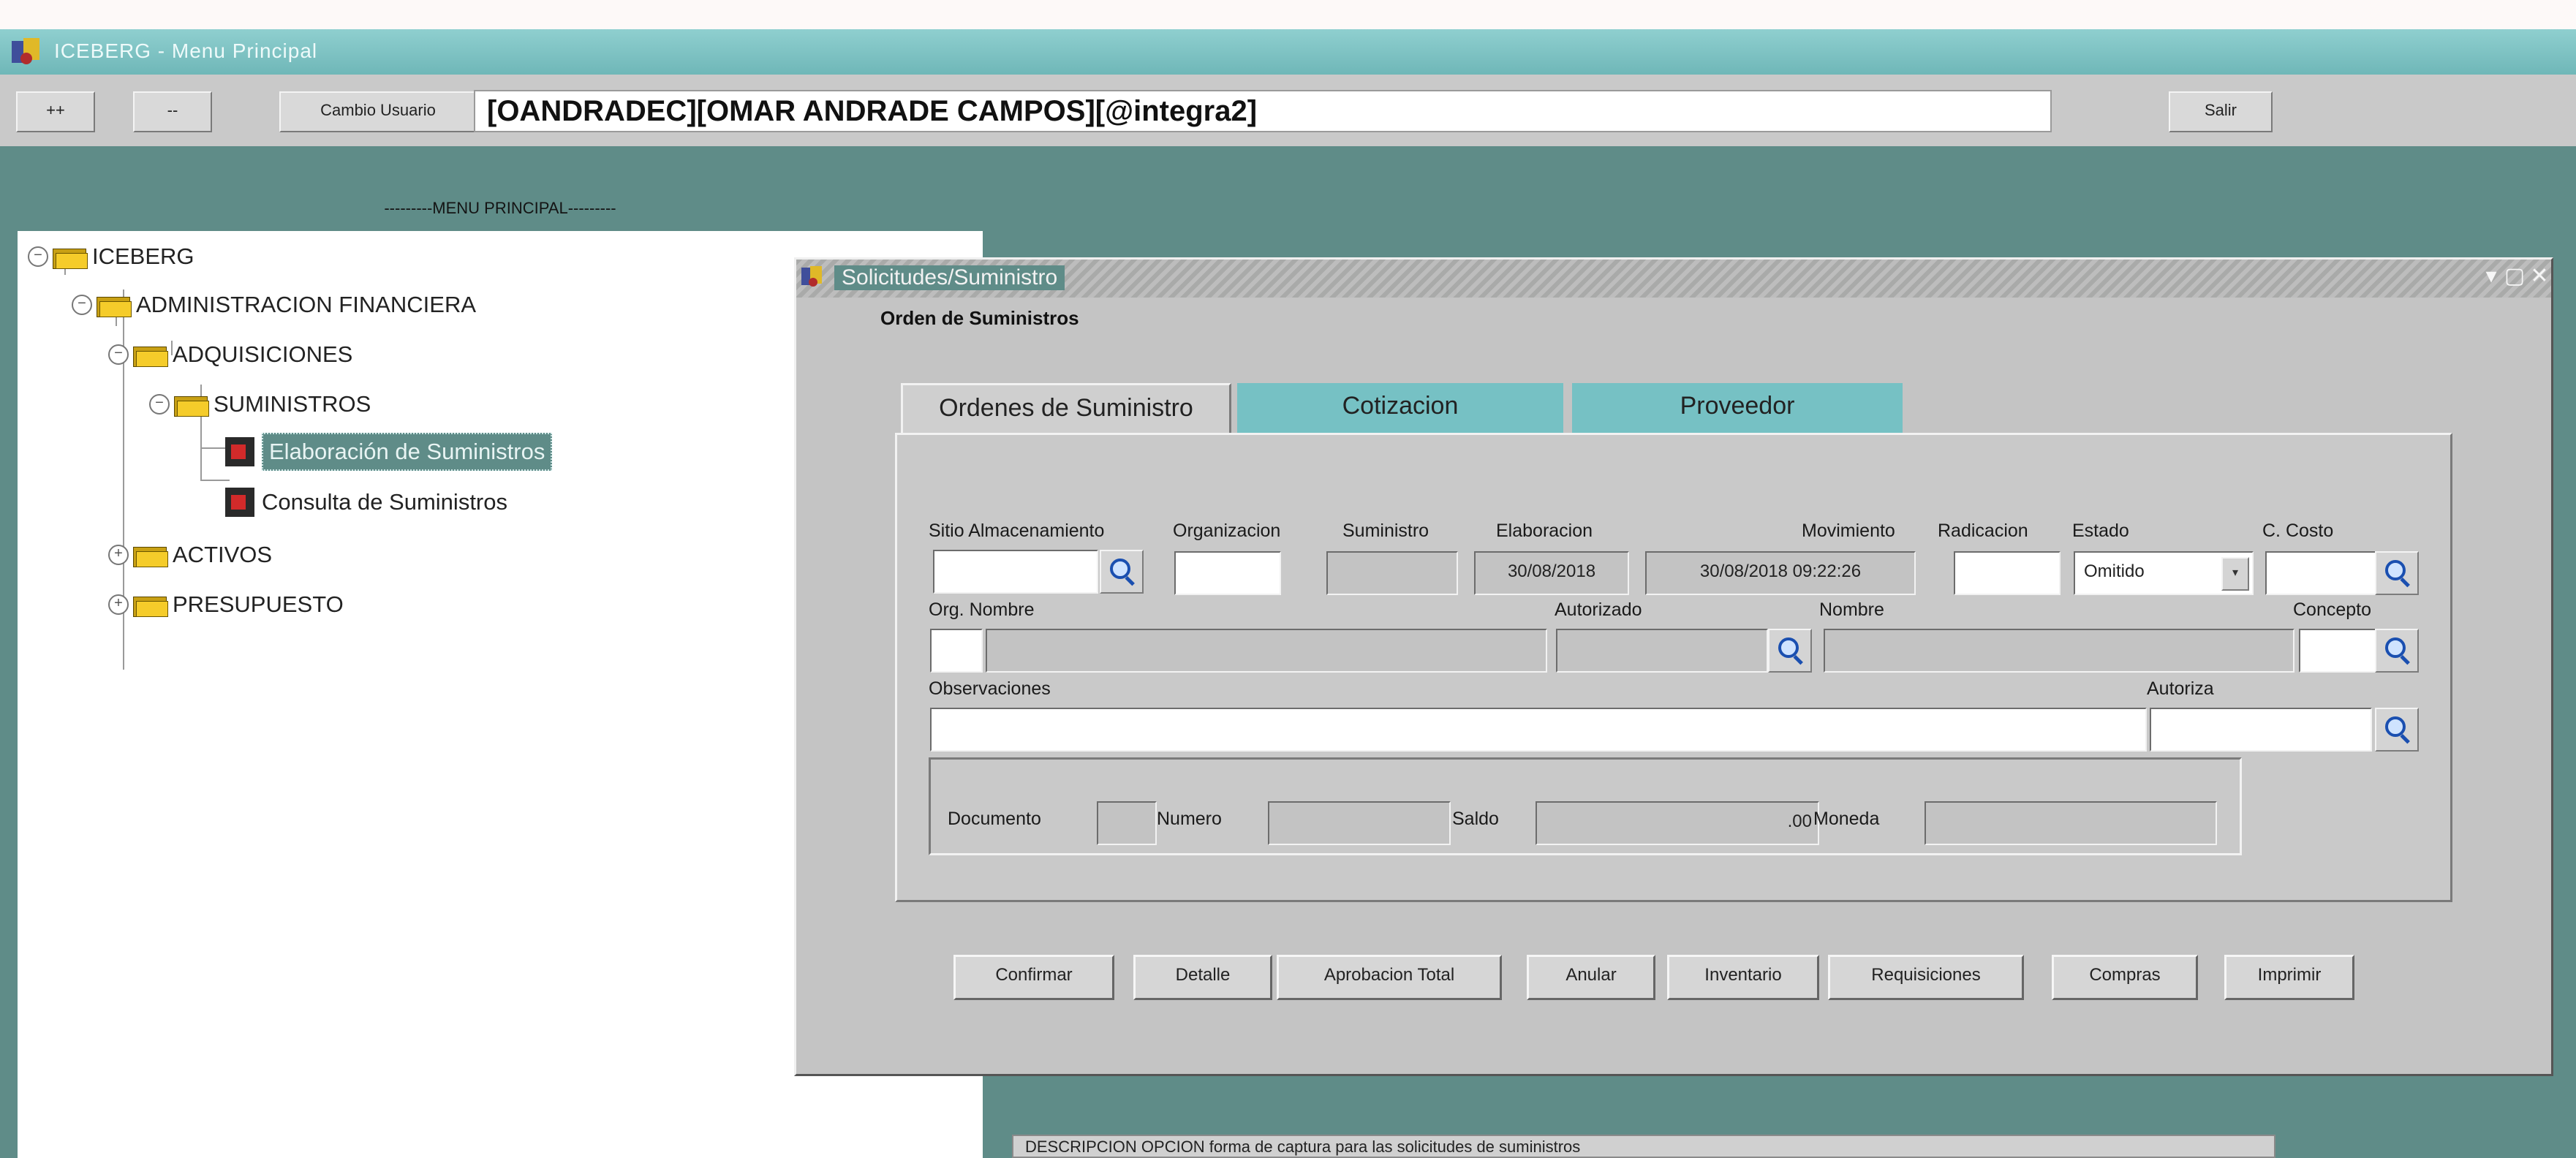 This screenshot has width=2576, height=1158. What do you see at coordinates (1743, 977) in the screenshot?
I see `inventario-button: Inventario` at bounding box center [1743, 977].